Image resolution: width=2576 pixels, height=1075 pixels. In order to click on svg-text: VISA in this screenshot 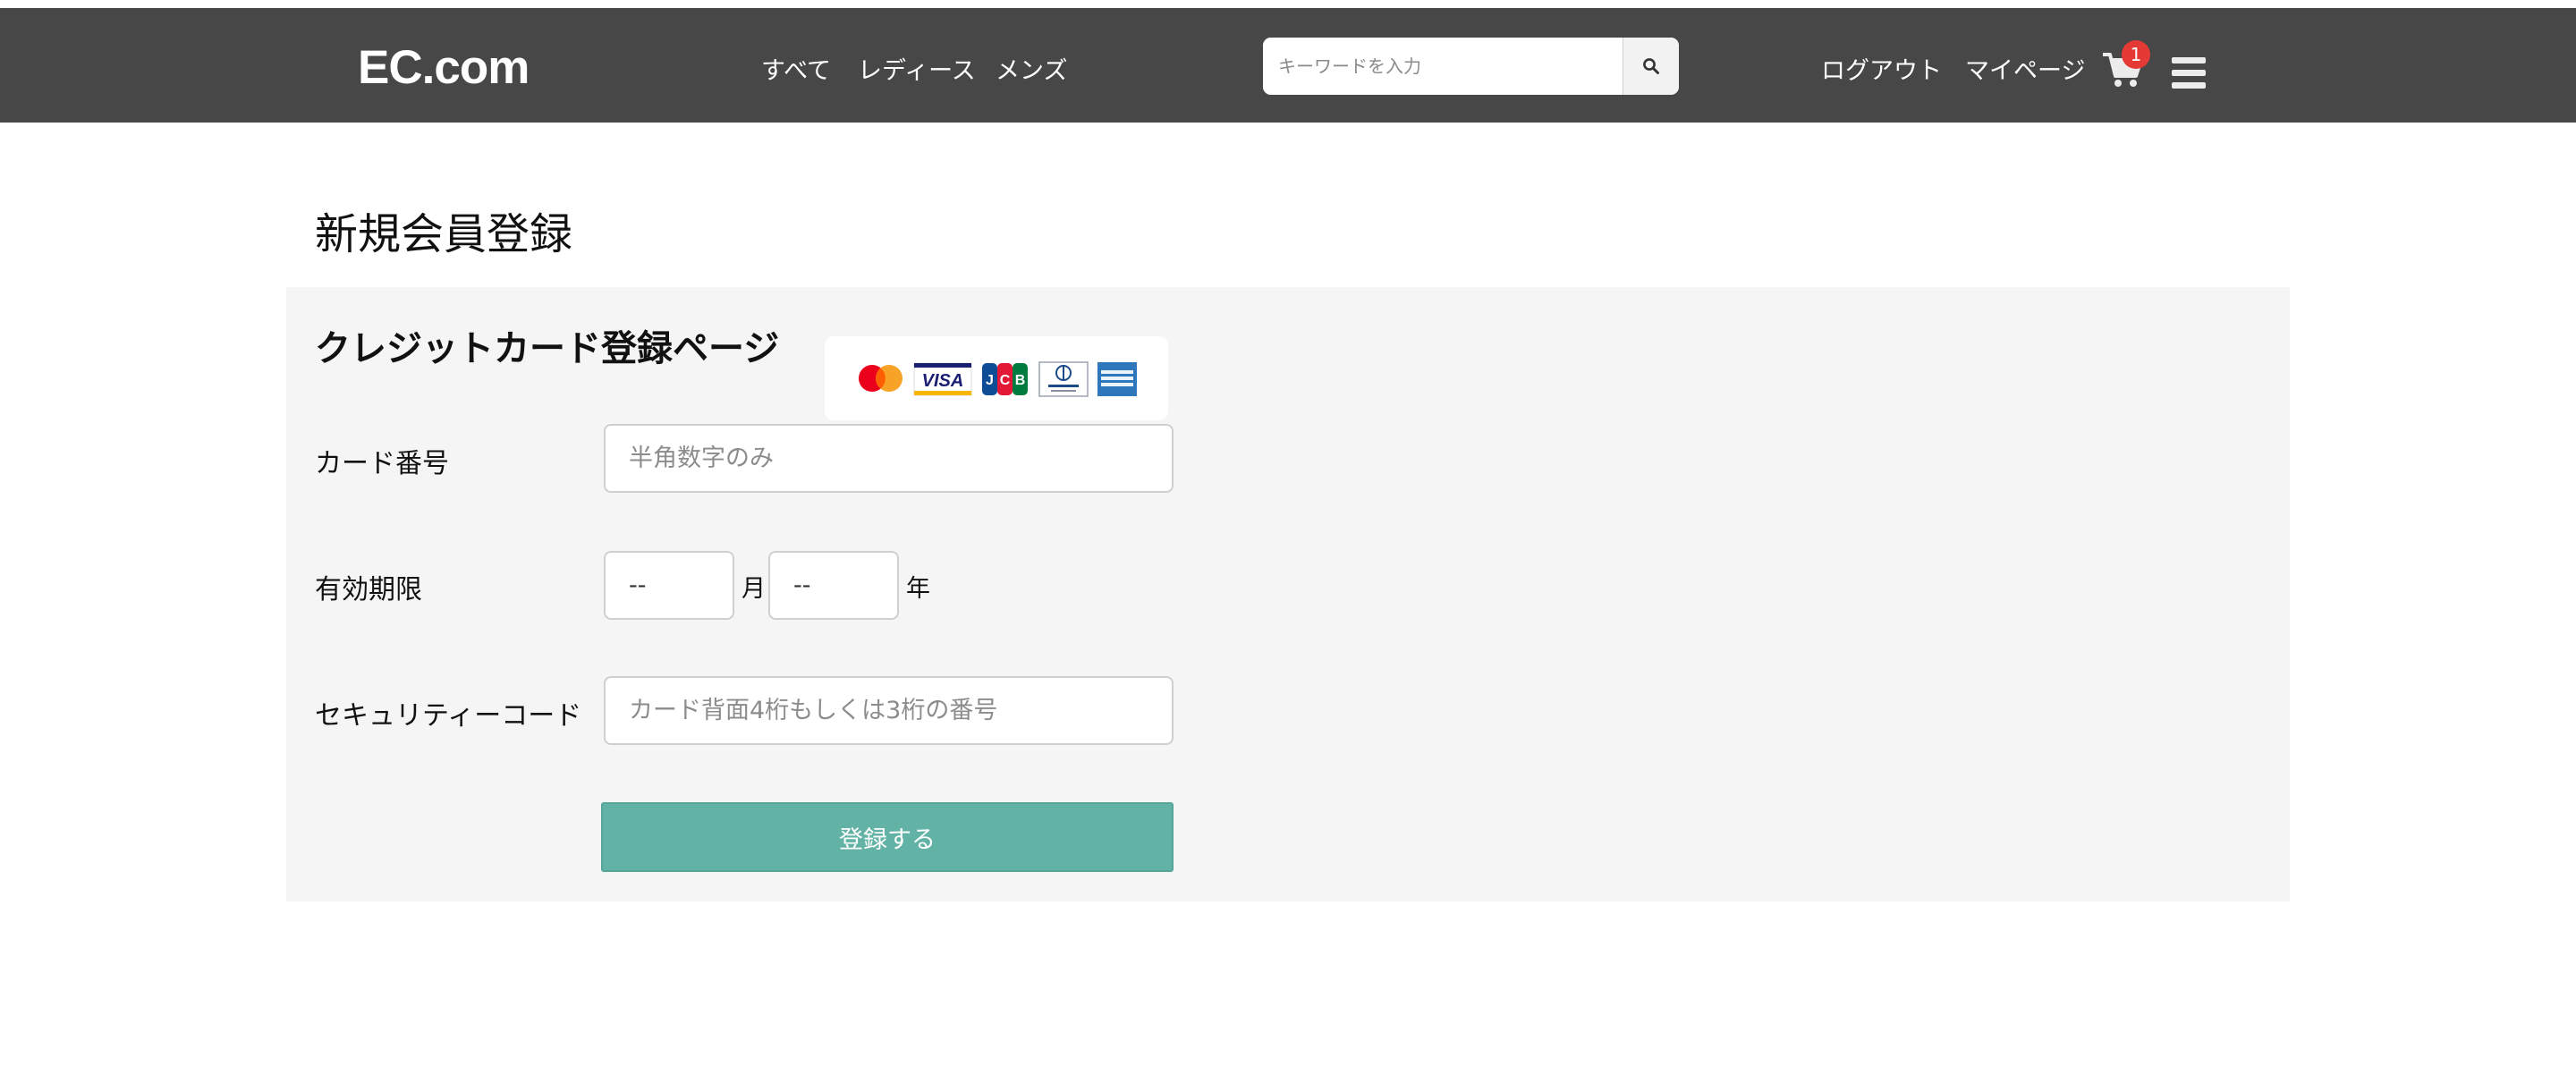, I will do `click(943, 381)`.